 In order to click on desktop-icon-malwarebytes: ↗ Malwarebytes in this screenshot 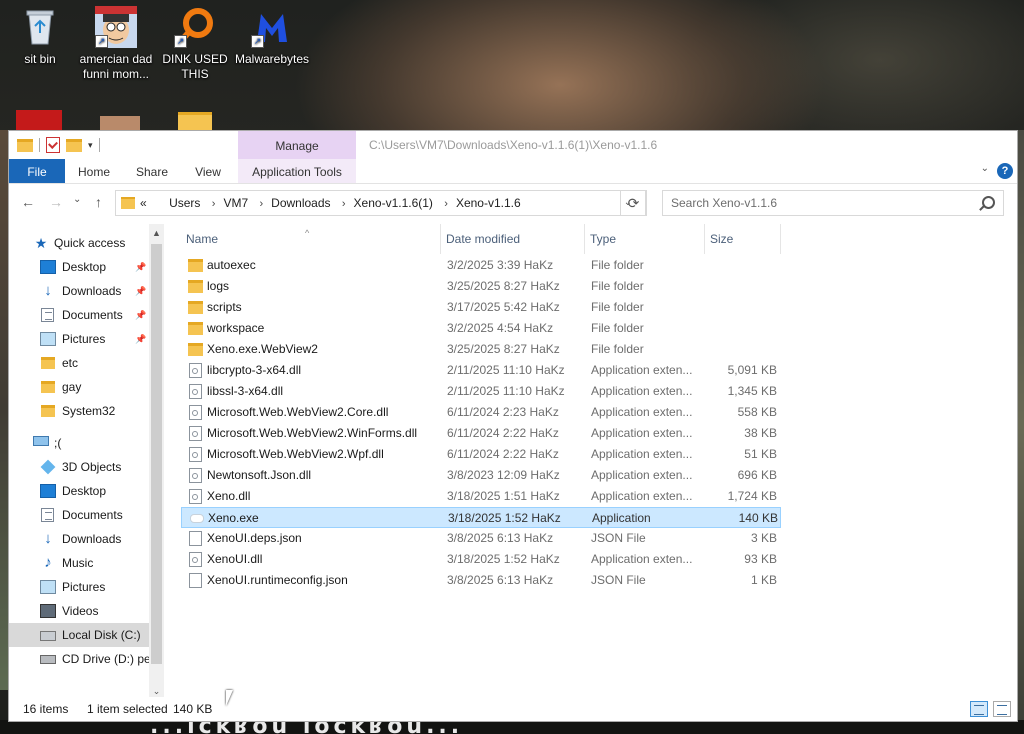, I will do `click(272, 33)`.